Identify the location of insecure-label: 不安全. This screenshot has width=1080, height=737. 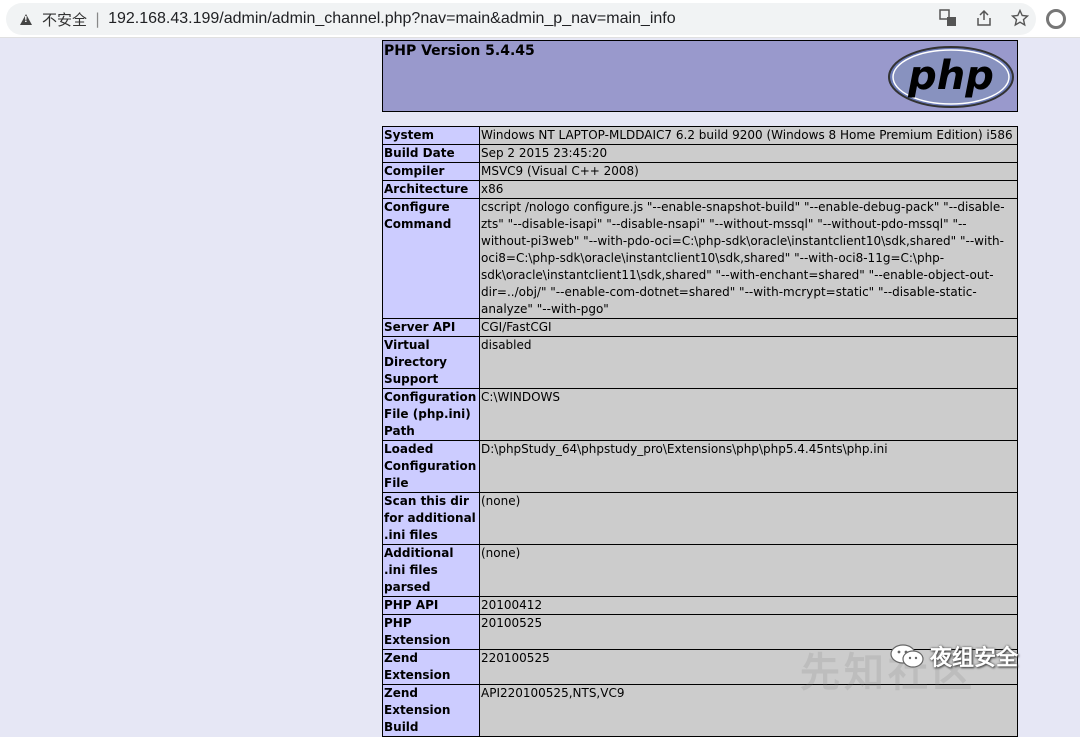
(64, 19).